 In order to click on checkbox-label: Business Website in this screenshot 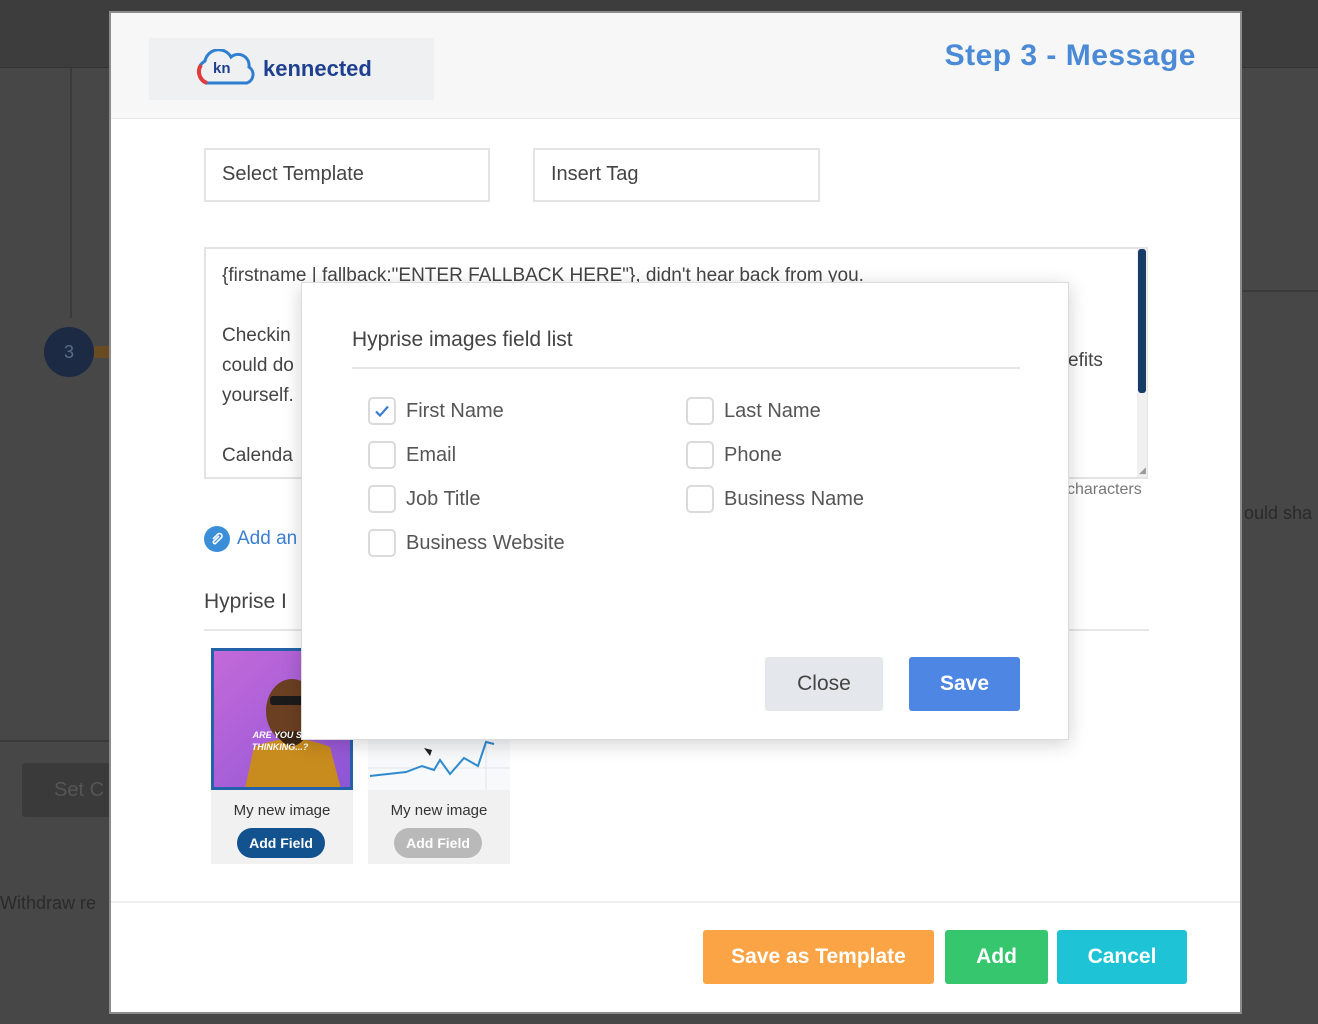, I will do `click(485, 542)`.